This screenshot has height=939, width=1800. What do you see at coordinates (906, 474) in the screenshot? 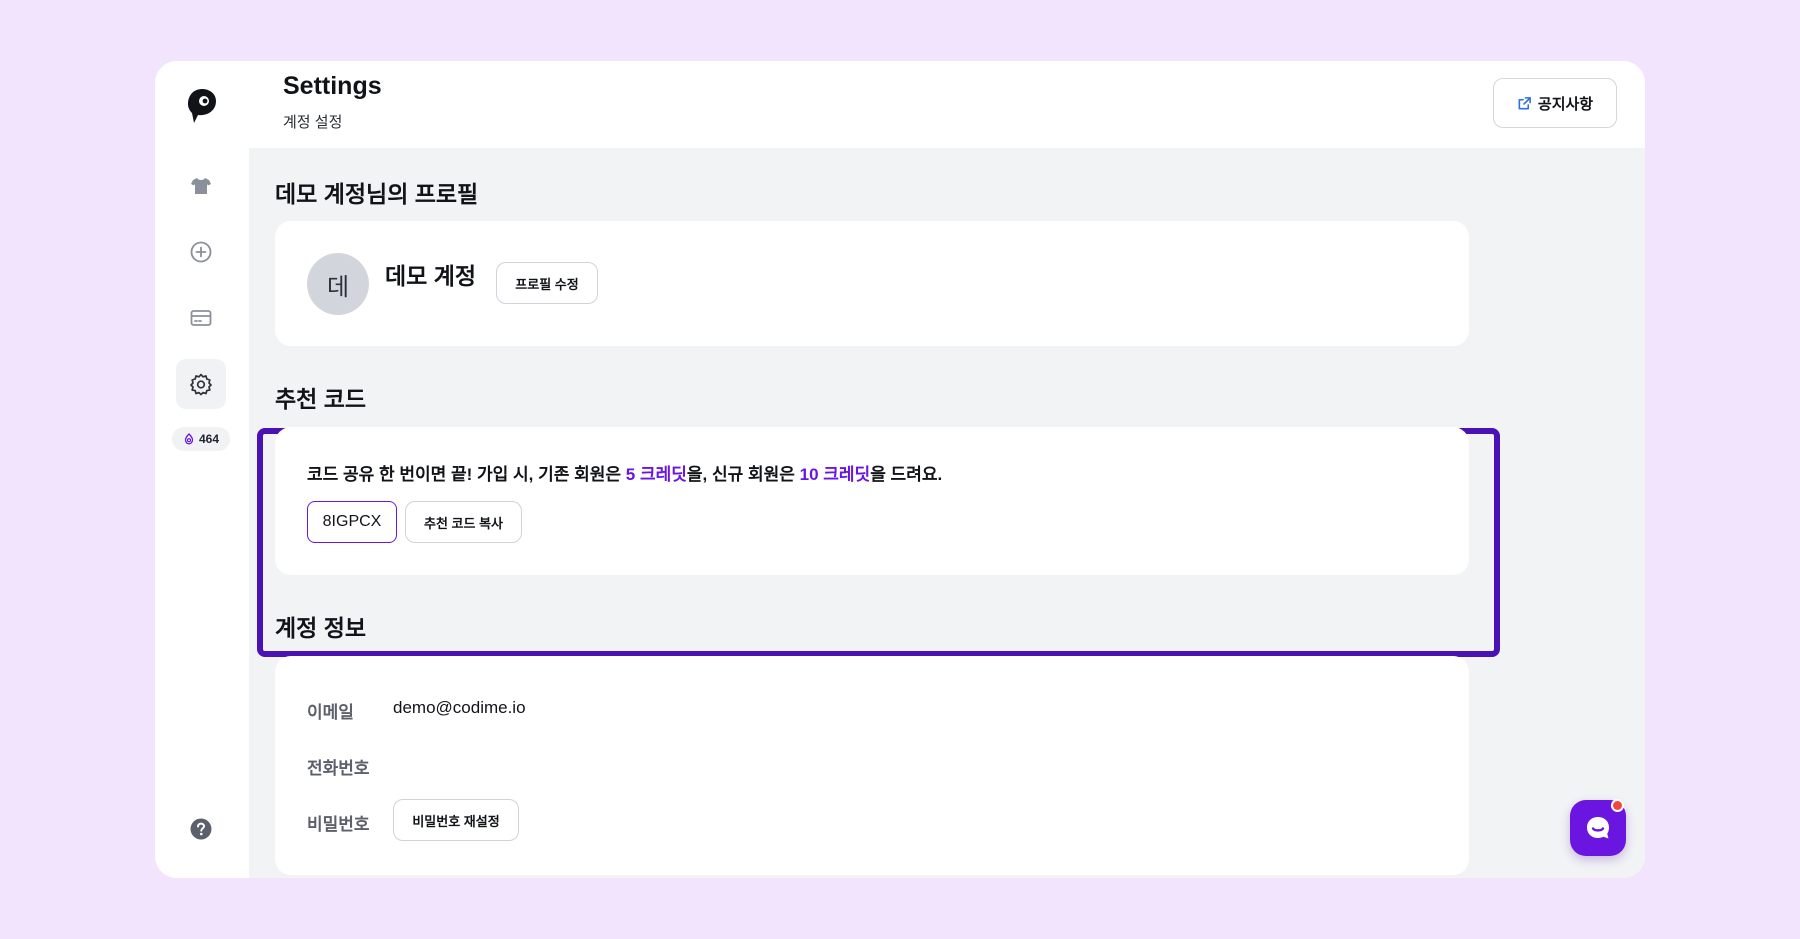
I see `referral-text-after: 을 드려요.` at bounding box center [906, 474].